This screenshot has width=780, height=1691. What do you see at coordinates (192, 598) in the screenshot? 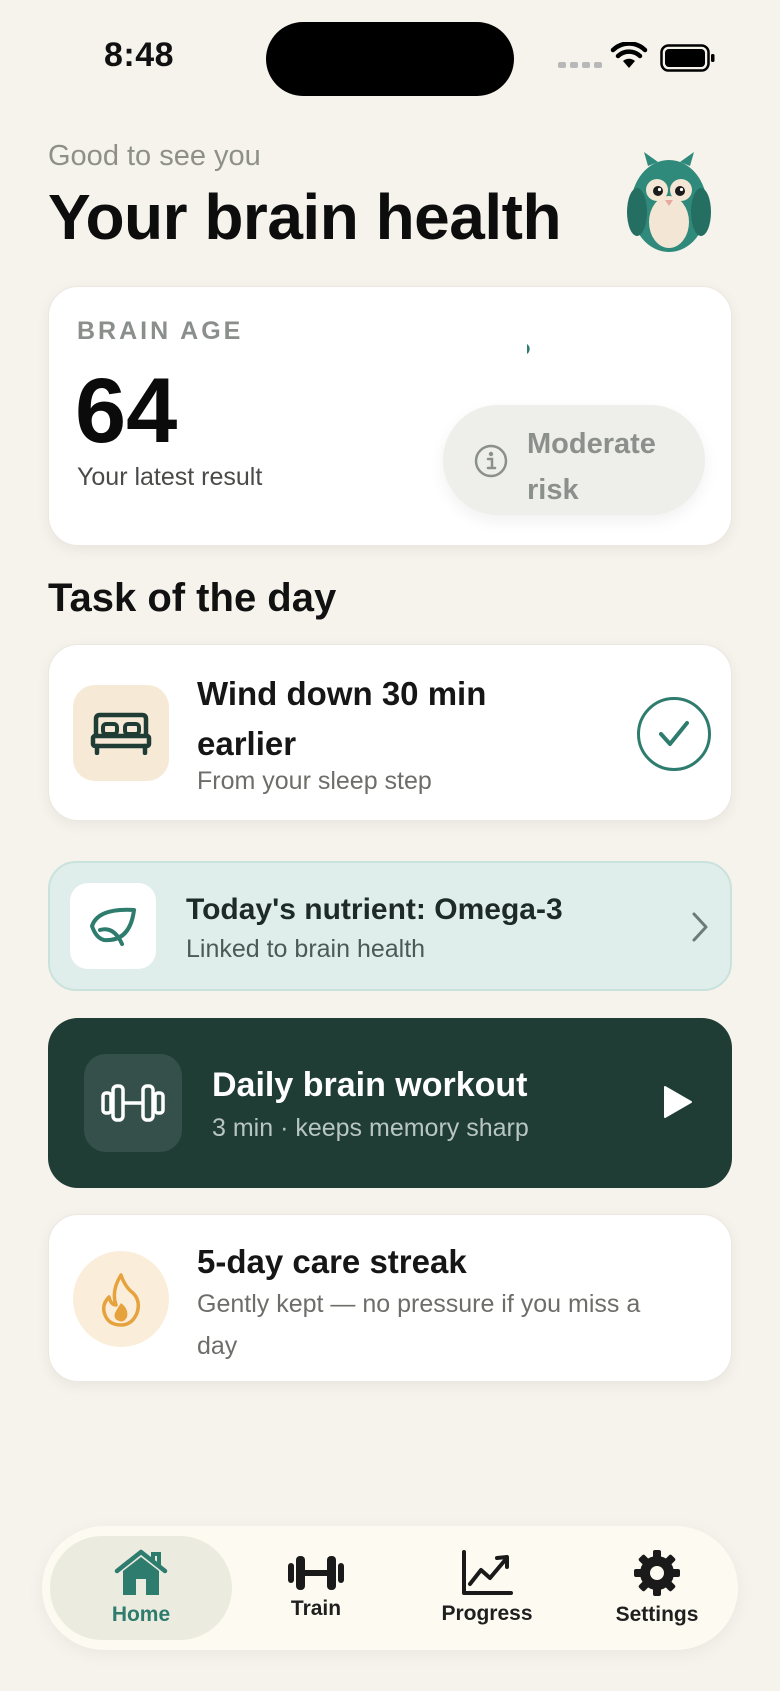
I see `section-title: Task of the day` at bounding box center [192, 598].